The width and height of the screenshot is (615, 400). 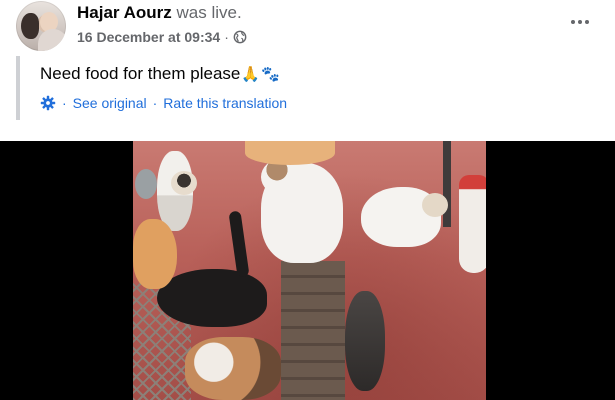 I want to click on translation-bar: · See original · Rate this translation, so click(x=163, y=103).